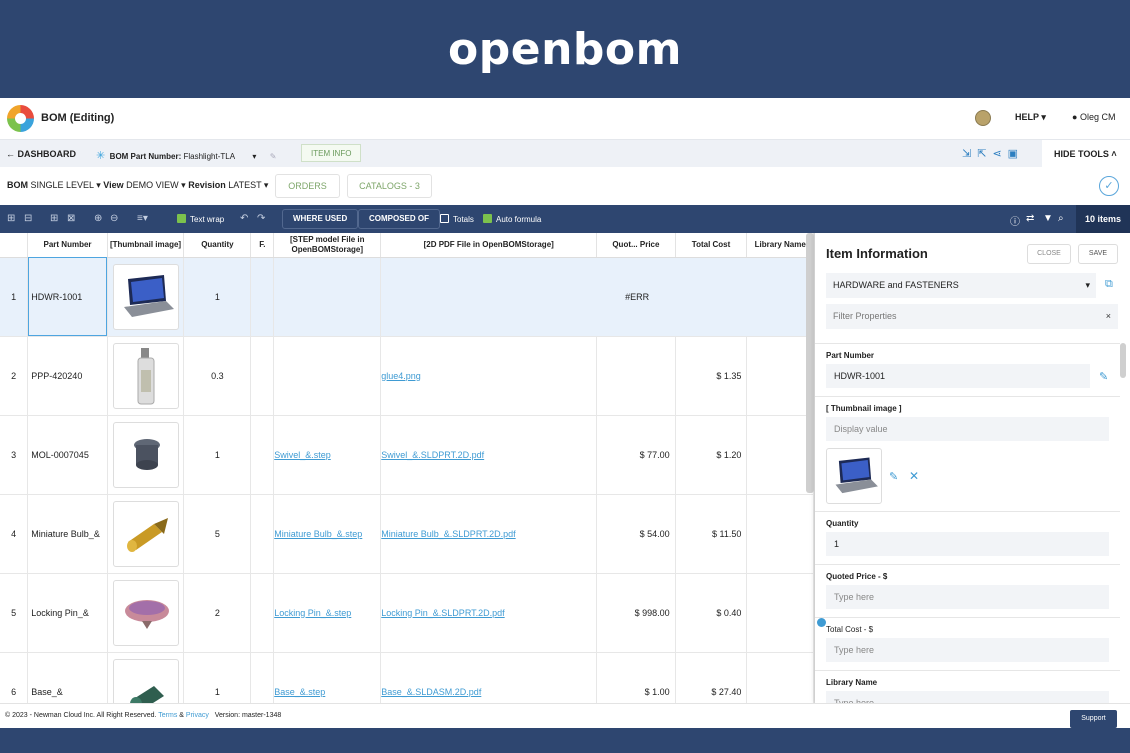 This screenshot has width=1130, height=753. What do you see at coordinates (969, 154) in the screenshot?
I see `import-icon: ⇲` at bounding box center [969, 154].